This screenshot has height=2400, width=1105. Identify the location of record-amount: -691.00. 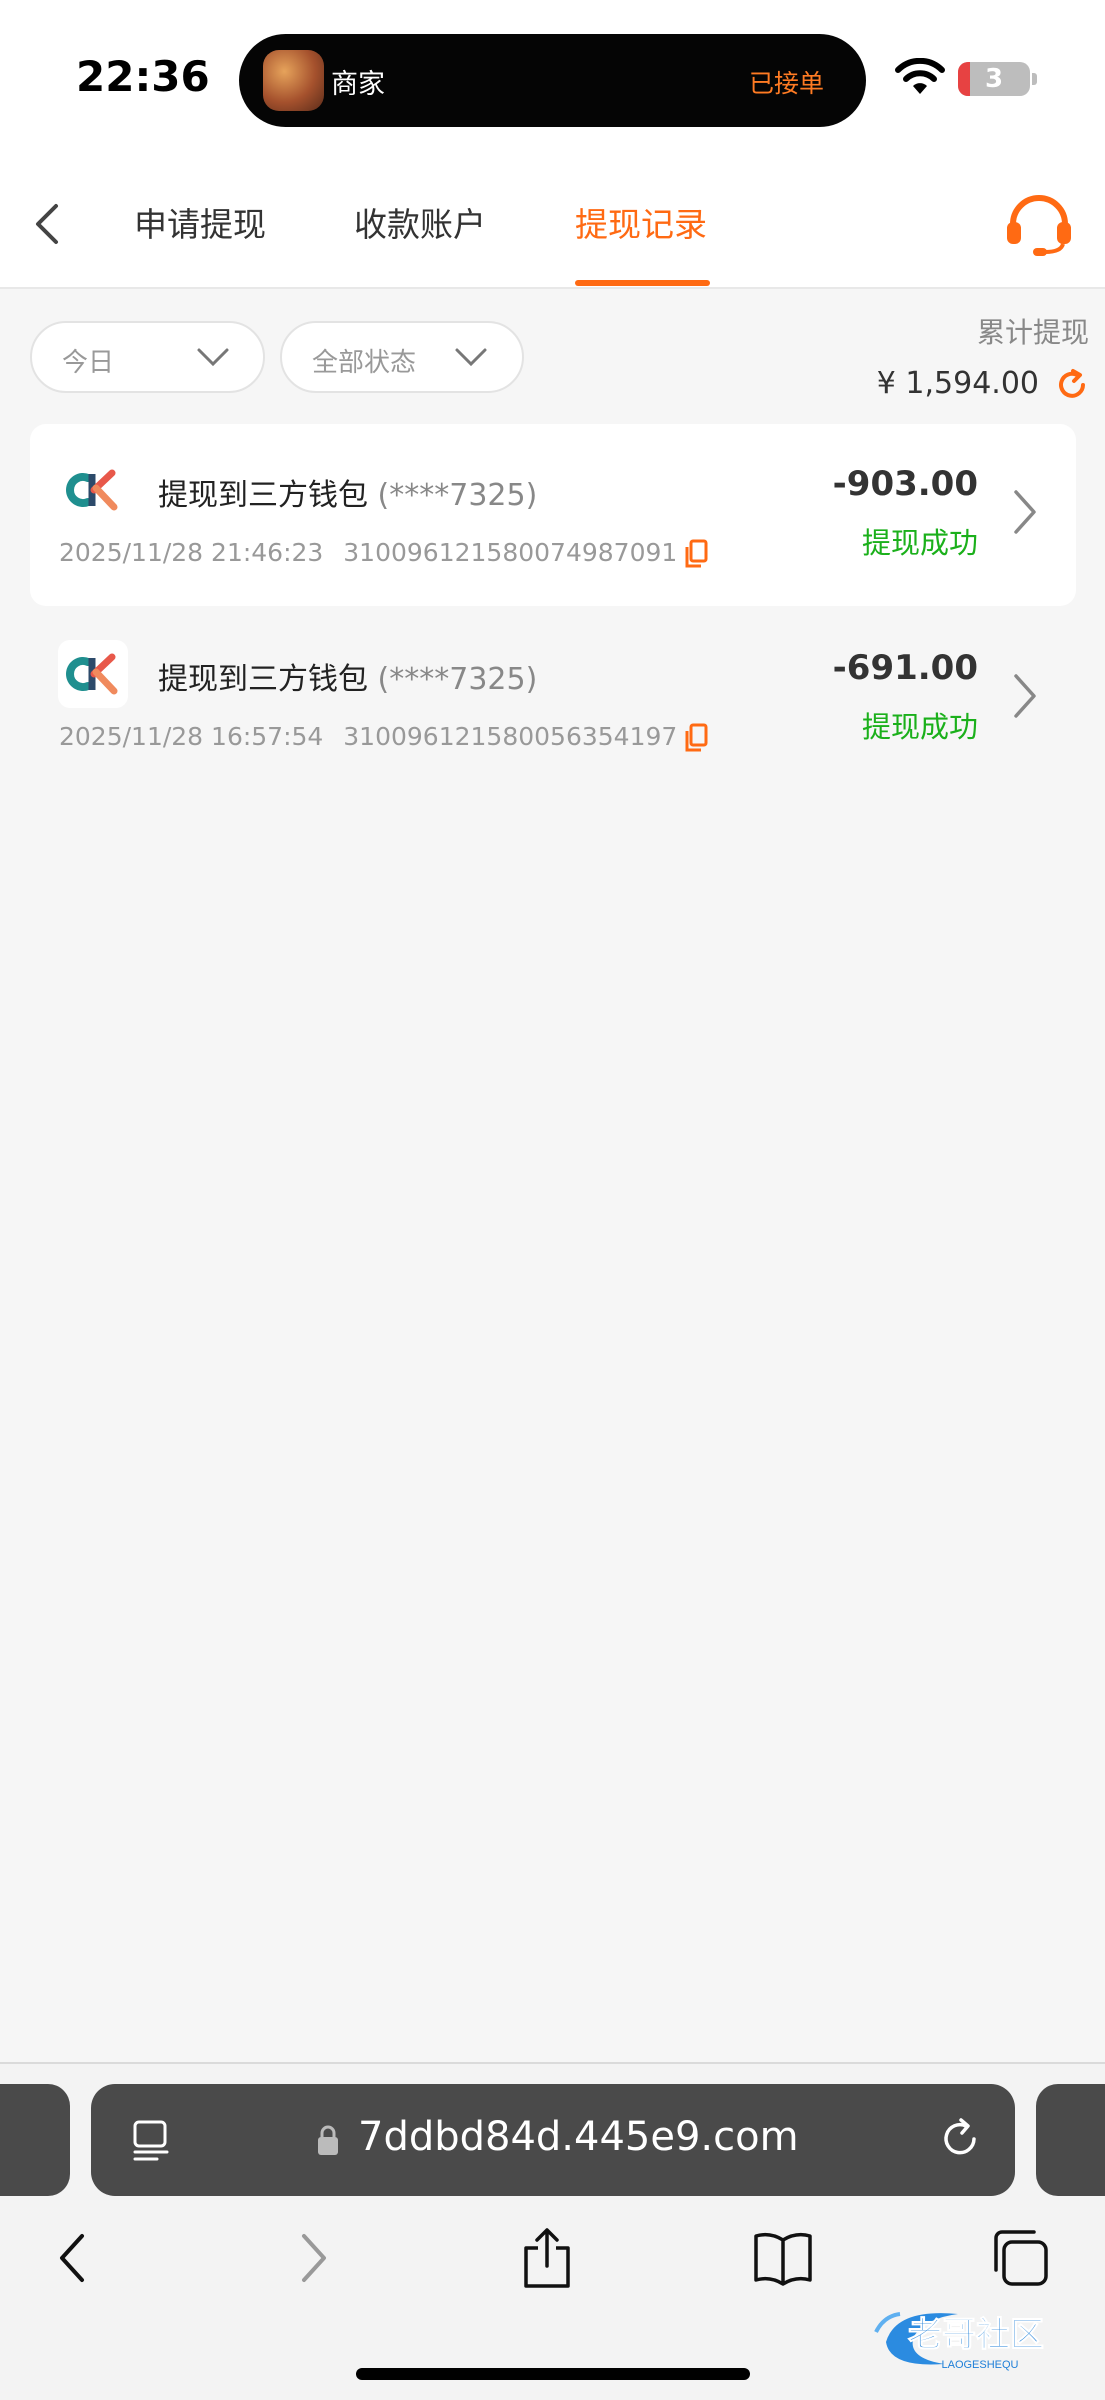
(905, 668).